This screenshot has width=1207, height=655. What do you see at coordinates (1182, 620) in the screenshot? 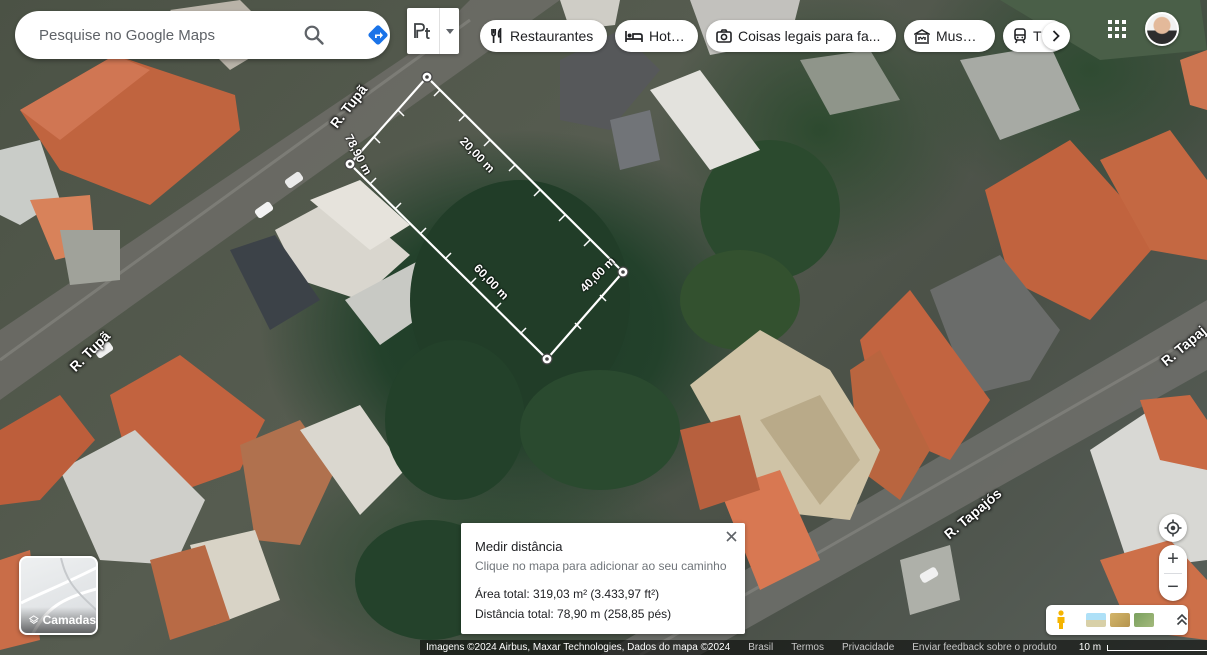
I see `chevron-up-icon` at bounding box center [1182, 620].